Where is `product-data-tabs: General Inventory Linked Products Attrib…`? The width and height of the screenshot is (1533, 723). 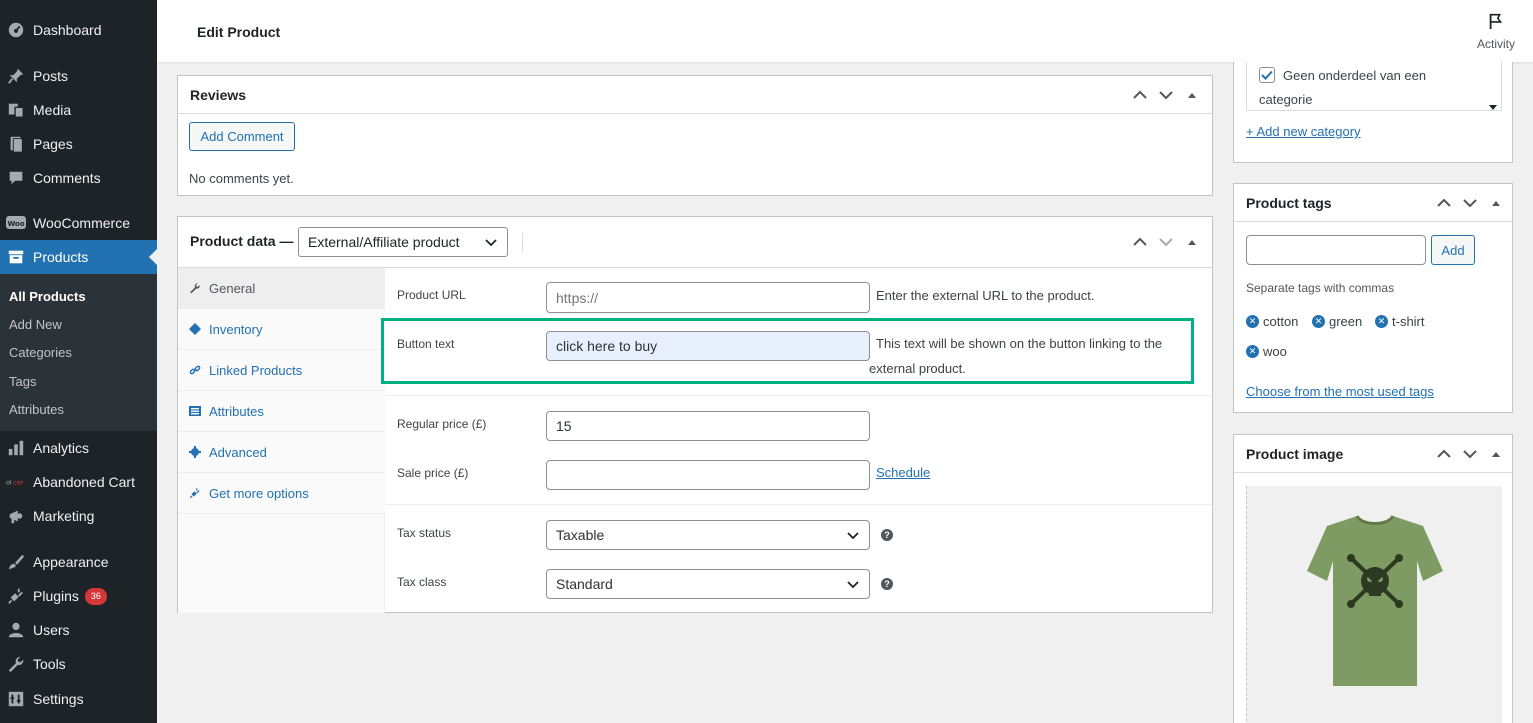
product-data-tabs: General Inventory Linked Products Attrib… is located at coordinates (281, 440).